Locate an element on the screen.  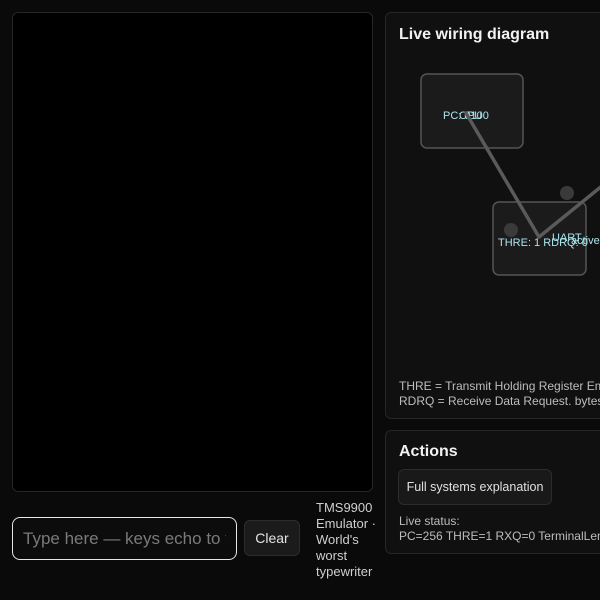
clear-button: Clear is located at coordinates (272, 538).